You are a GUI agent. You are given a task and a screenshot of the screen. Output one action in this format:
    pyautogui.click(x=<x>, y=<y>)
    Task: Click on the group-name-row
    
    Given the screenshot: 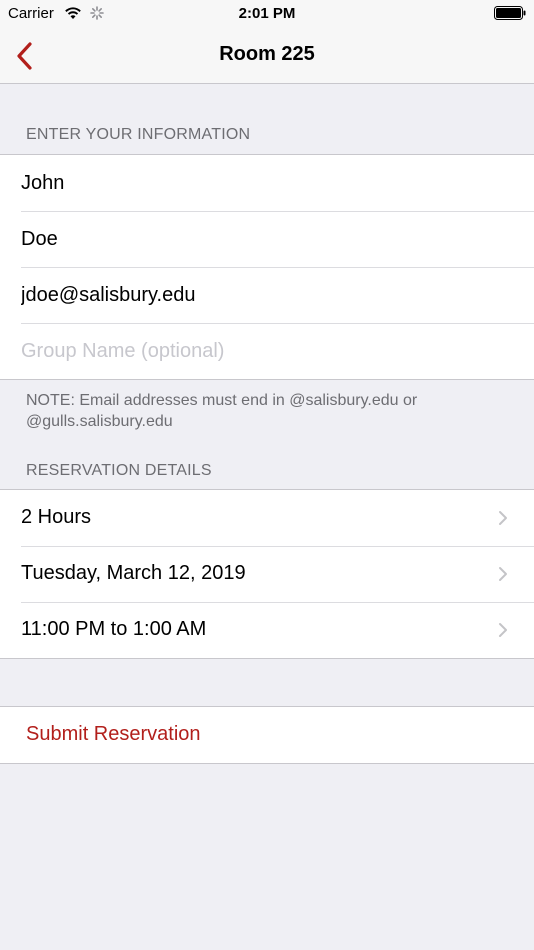 What is the action you would take?
    pyautogui.click(x=267, y=351)
    